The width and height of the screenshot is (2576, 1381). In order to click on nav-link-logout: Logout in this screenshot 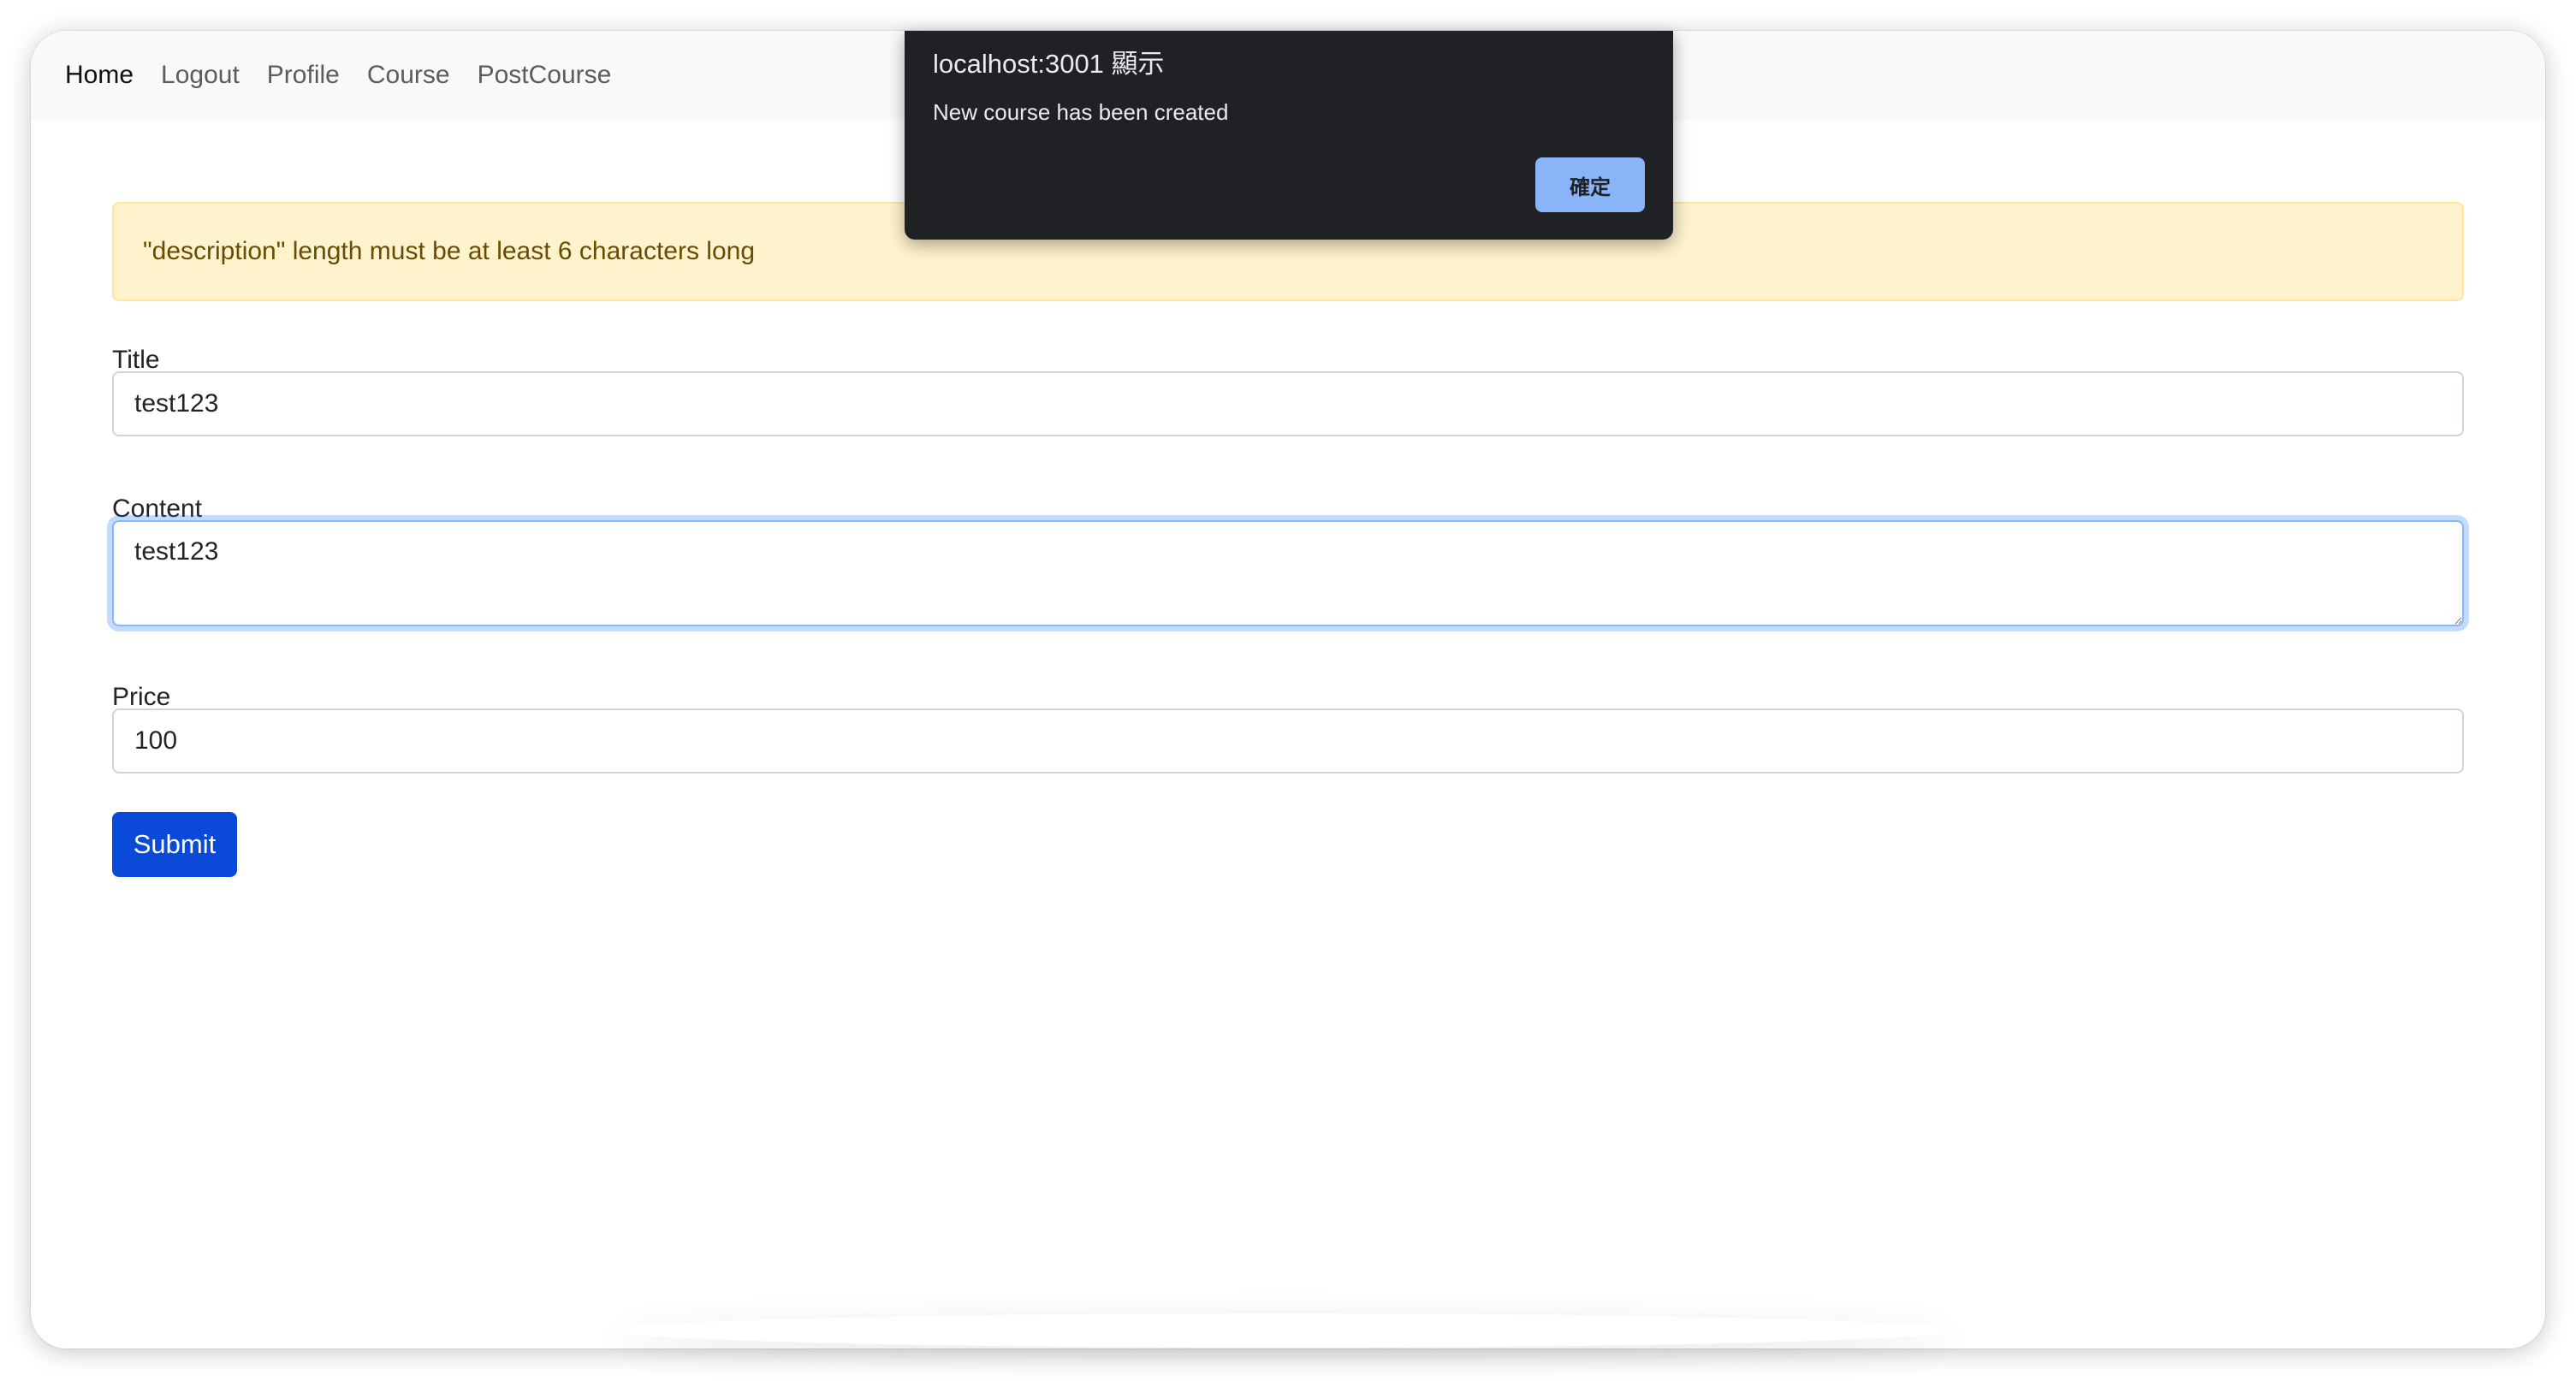, I will do `click(200, 75)`.